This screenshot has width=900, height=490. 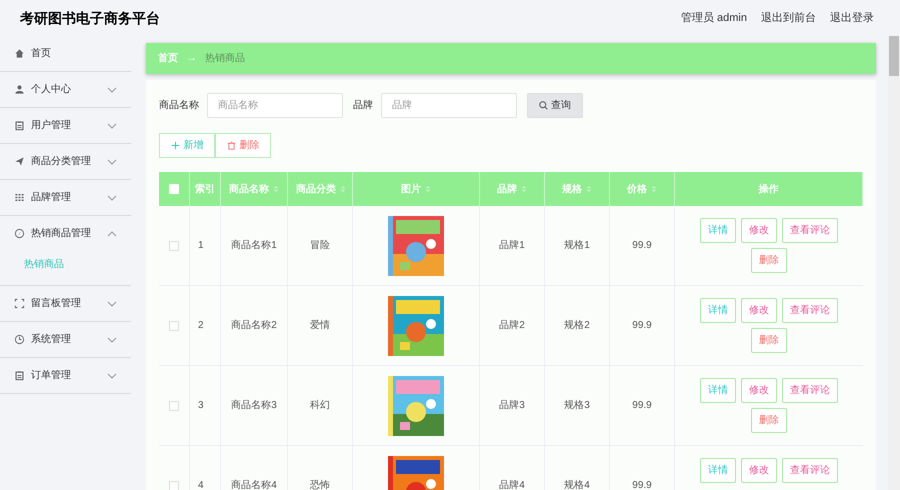 I want to click on header-link: 管理员 admin, so click(x=713, y=18).